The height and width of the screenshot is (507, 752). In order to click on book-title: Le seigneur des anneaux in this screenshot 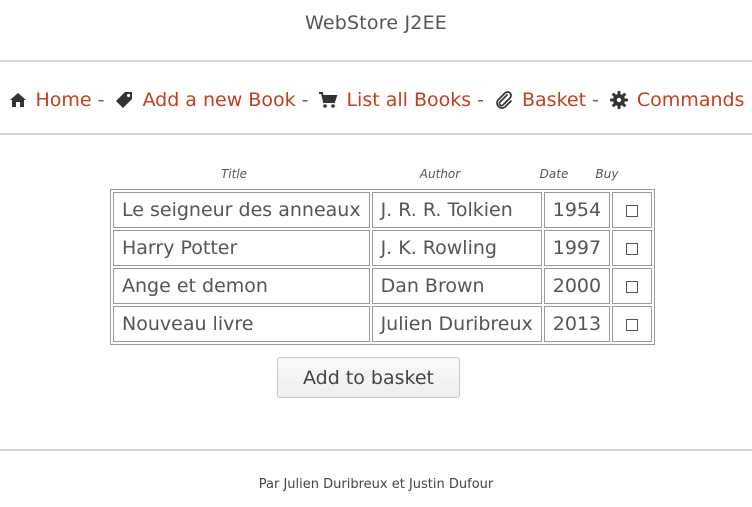, I will do `click(241, 210)`.